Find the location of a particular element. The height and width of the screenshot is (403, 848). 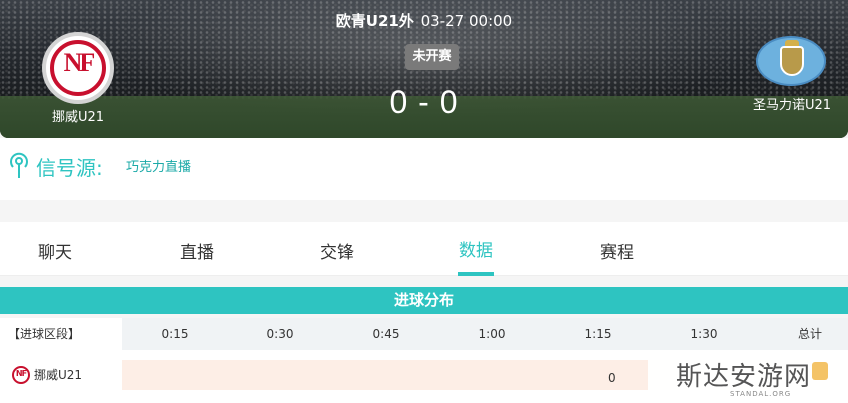

home-logo-text: NF is located at coordinates (79, 62).